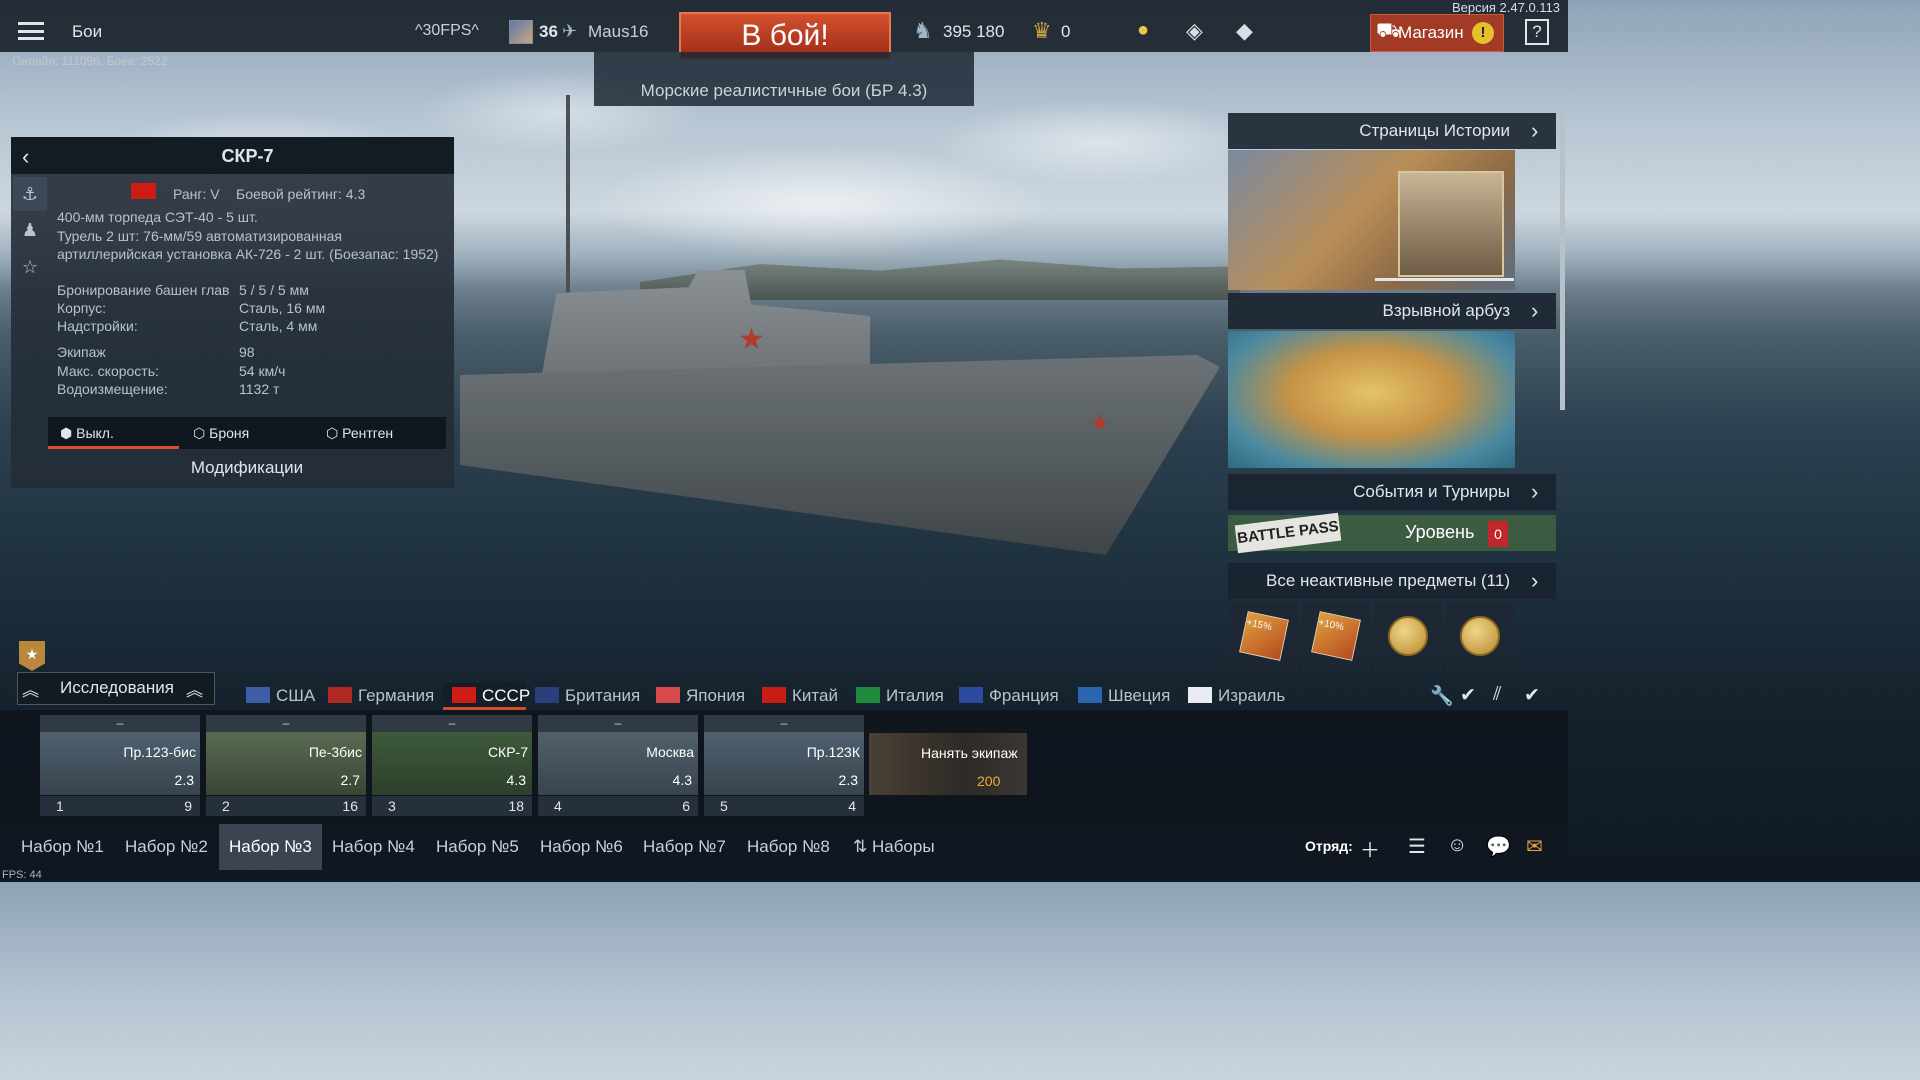  I want to click on nation-tab-italy: Италия, so click(900, 696).